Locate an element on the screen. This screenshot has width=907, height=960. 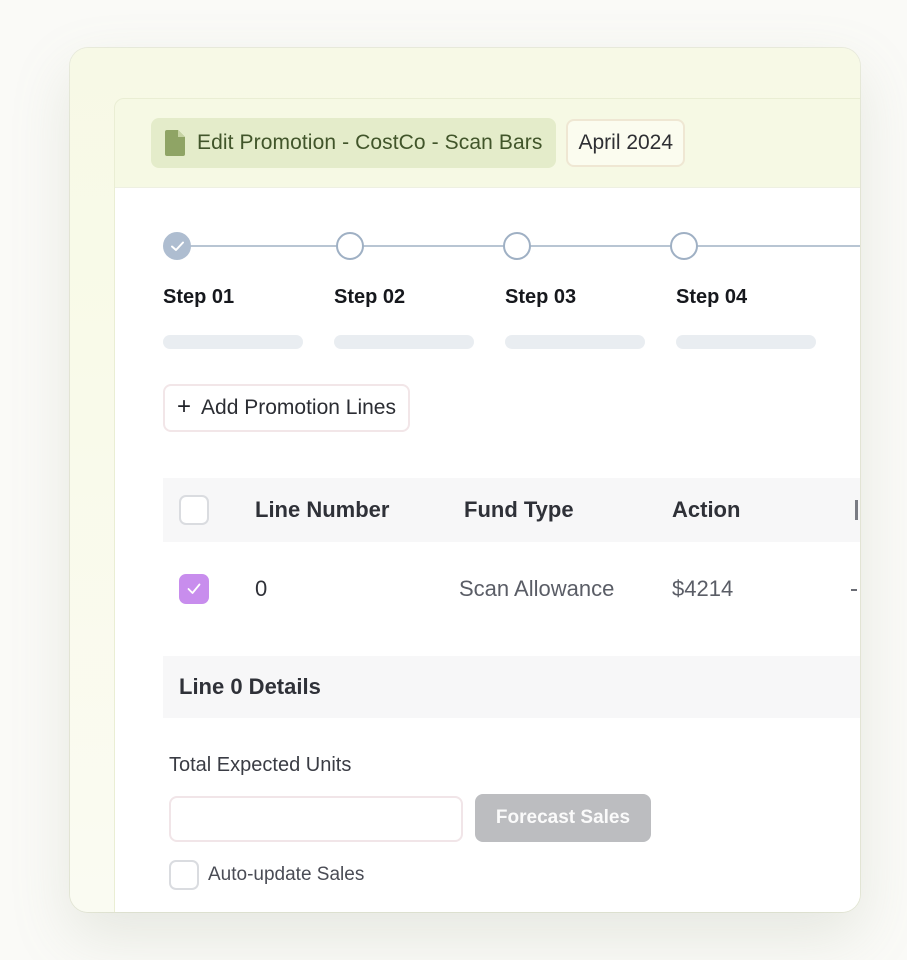
cell-truncated is located at coordinates (854, 590).